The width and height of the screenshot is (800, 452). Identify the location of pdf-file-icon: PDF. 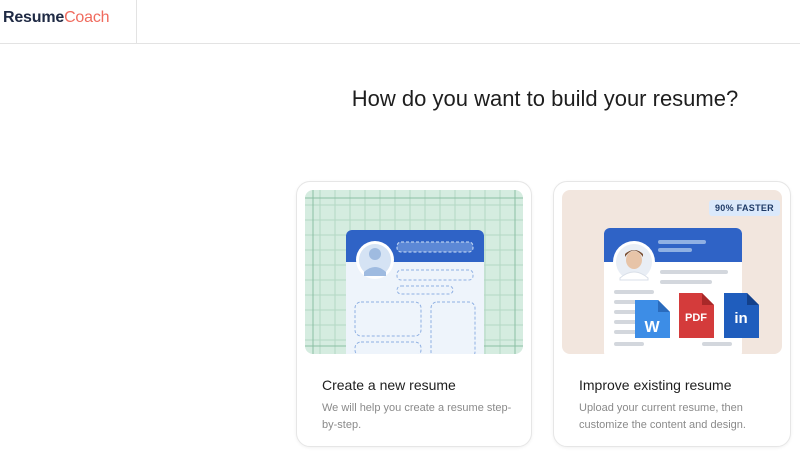
(696, 315).